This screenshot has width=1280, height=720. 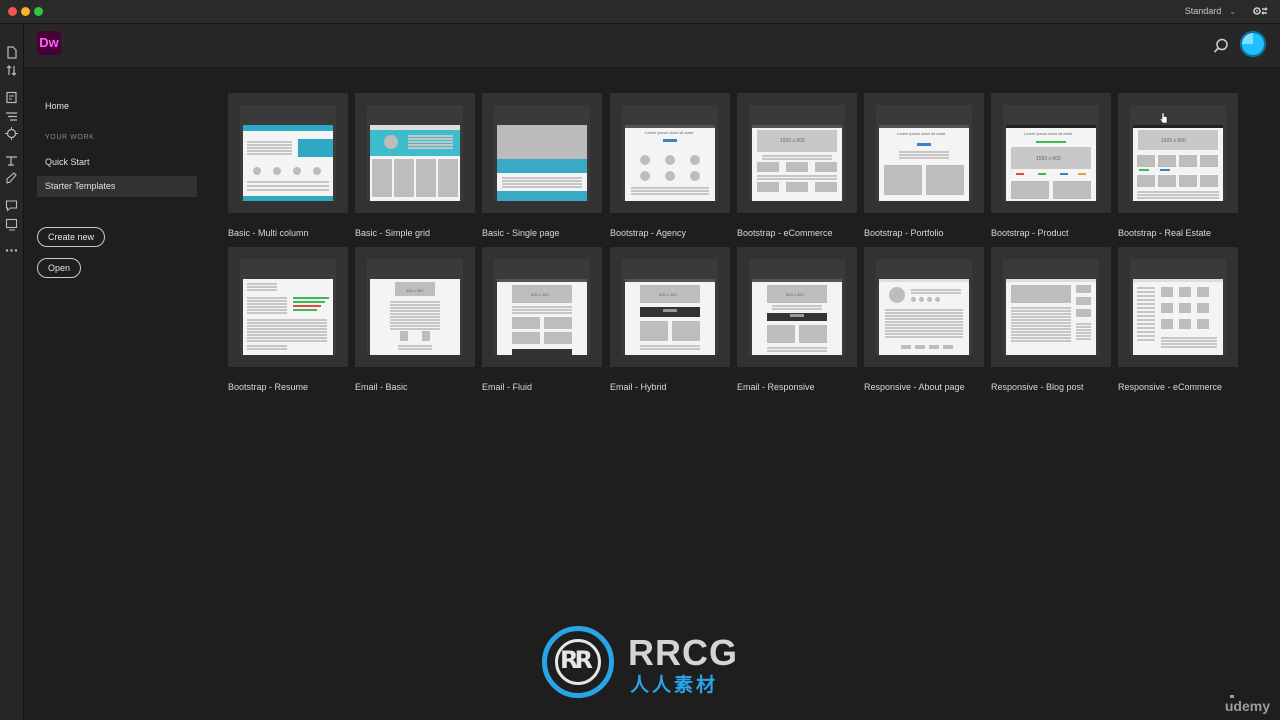 What do you see at coordinates (117, 186) in the screenshot?
I see `sidebar-item-starter-templates: Starter Templates` at bounding box center [117, 186].